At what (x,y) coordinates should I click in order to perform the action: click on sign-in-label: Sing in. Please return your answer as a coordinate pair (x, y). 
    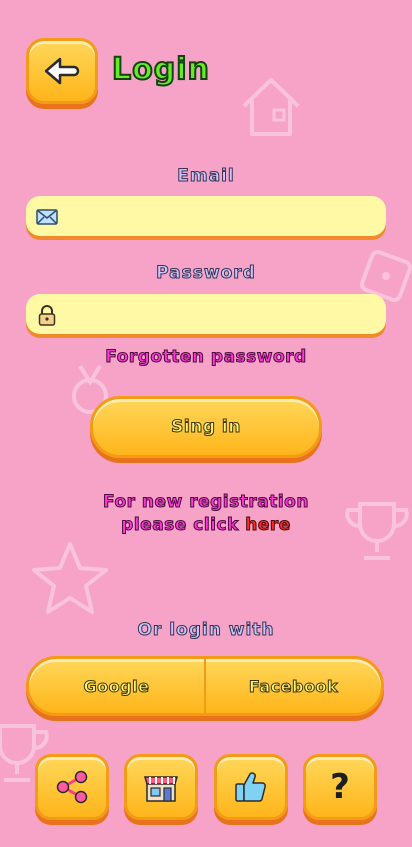
    Looking at the image, I should click on (206, 427).